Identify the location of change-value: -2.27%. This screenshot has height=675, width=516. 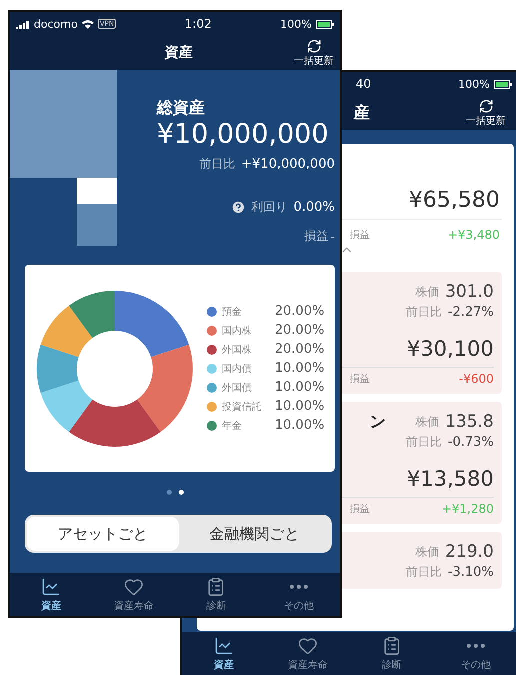
(471, 312).